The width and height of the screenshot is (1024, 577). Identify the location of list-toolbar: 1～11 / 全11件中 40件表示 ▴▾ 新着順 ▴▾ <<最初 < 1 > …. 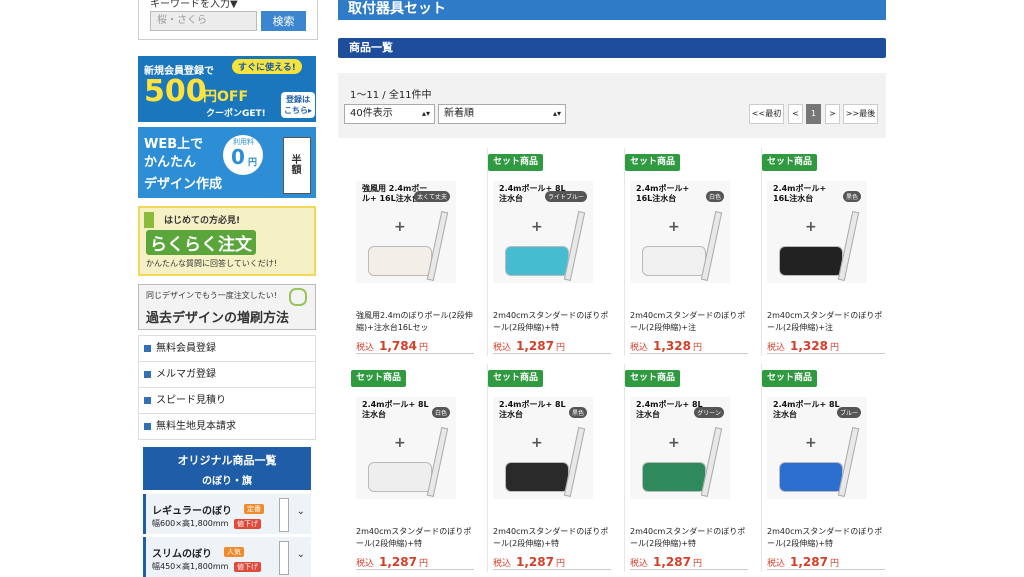
(612, 105).